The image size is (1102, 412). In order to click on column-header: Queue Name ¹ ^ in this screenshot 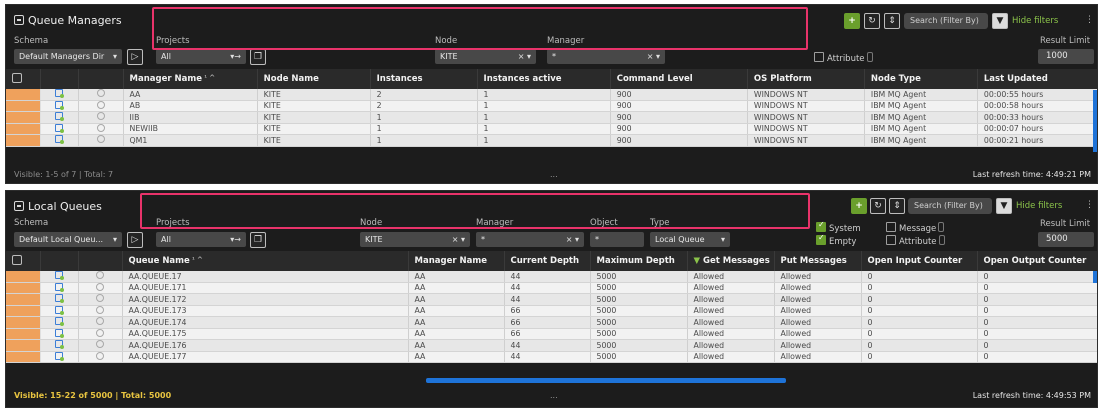, I will do `click(265, 261)`.